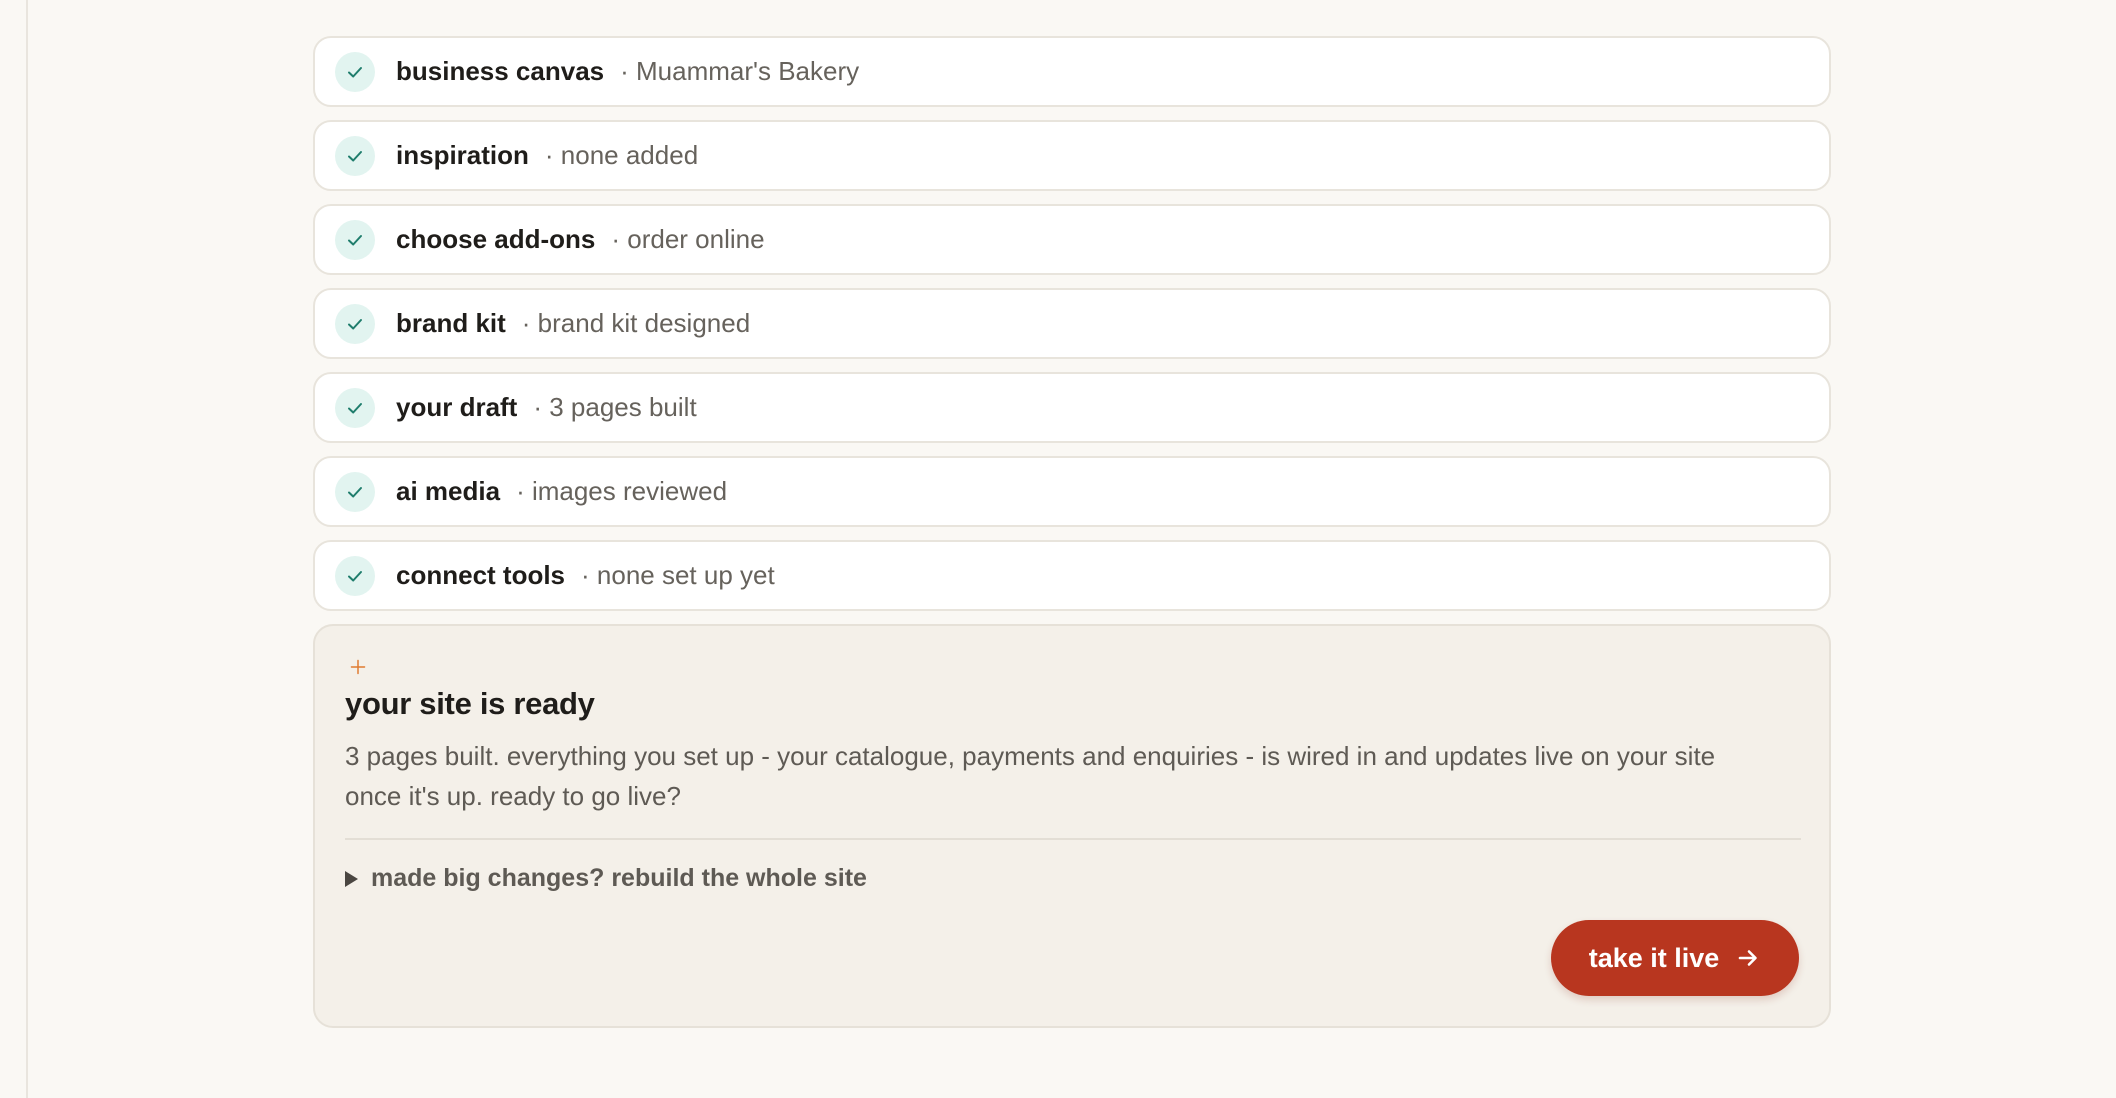 This screenshot has width=2116, height=1098. Describe the element at coordinates (496, 239) in the screenshot. I see `step-title: choose add-ons` at that location.